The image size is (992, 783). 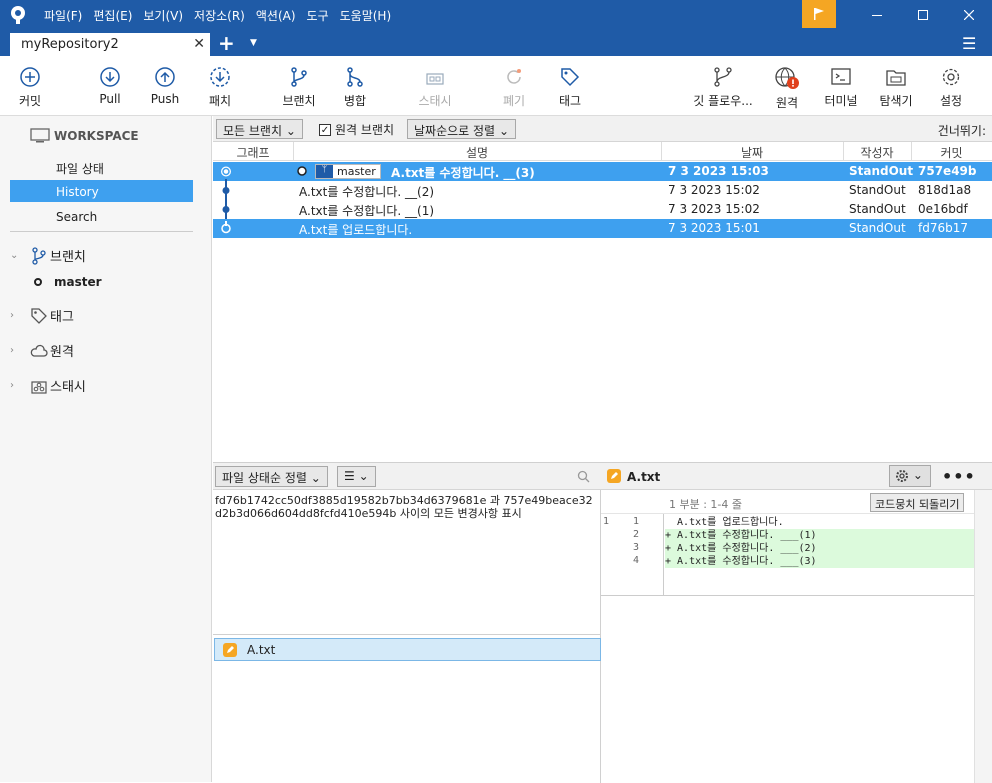 I want to click on branch-tag-master: ᛘ master, so click(x=348, y=171).